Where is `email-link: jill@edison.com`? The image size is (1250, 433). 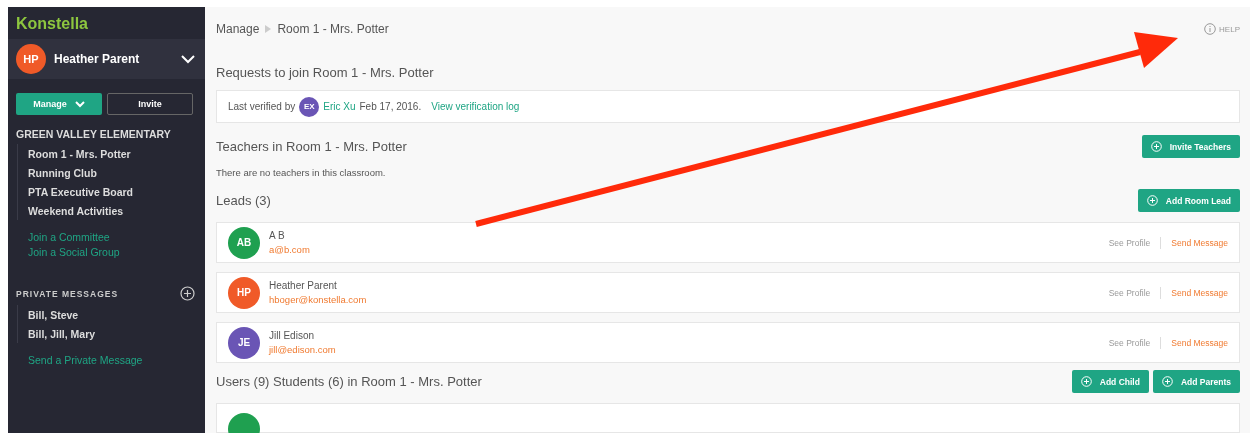 email-link: jill@edison.com is located at coordinates (689, 350).